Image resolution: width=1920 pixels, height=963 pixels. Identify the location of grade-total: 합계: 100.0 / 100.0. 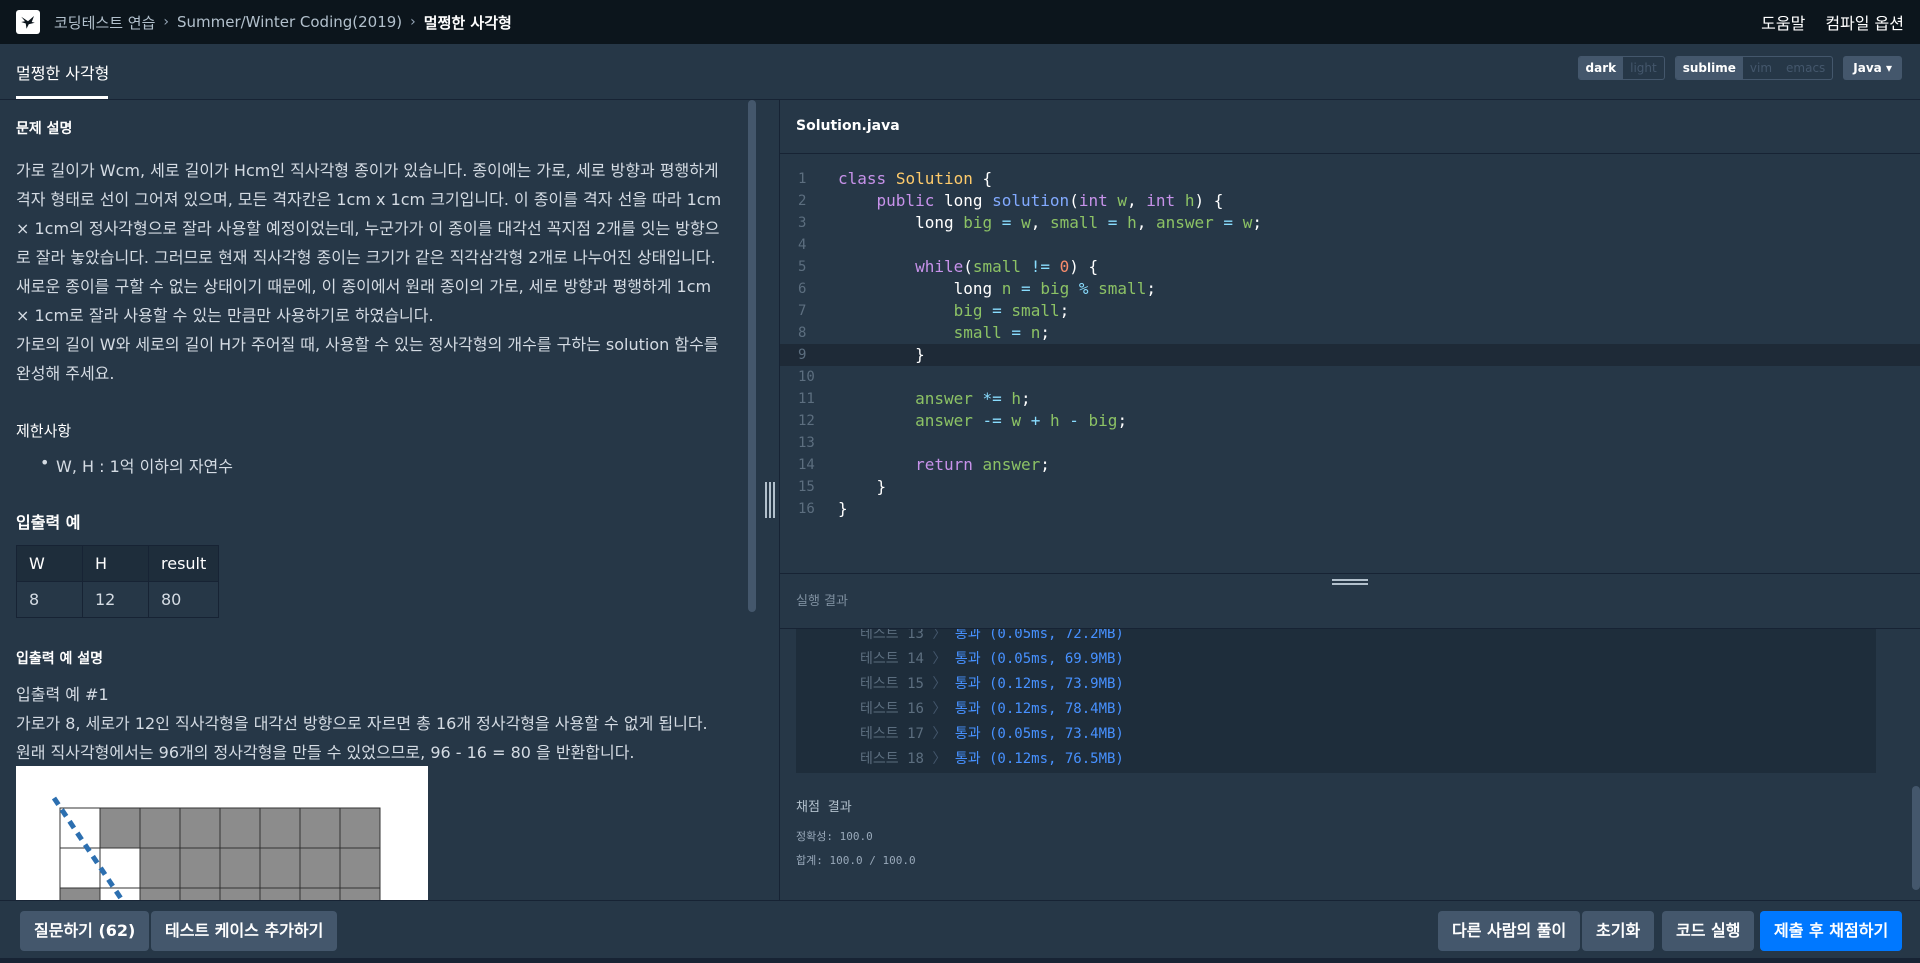
(856, 860).